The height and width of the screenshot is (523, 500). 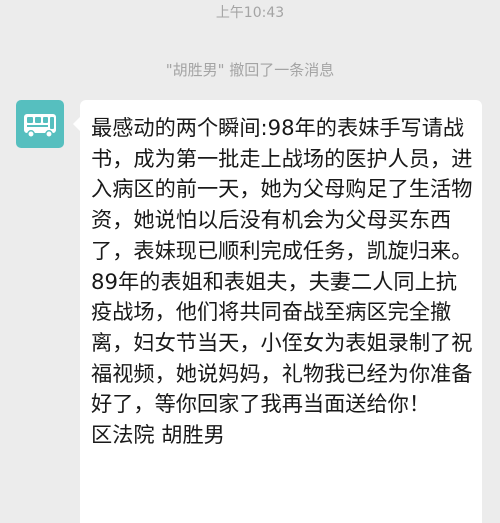 I want to click on recall-notice: "胡胜男" 撤回了一条消息, so click(x=250, y=70).